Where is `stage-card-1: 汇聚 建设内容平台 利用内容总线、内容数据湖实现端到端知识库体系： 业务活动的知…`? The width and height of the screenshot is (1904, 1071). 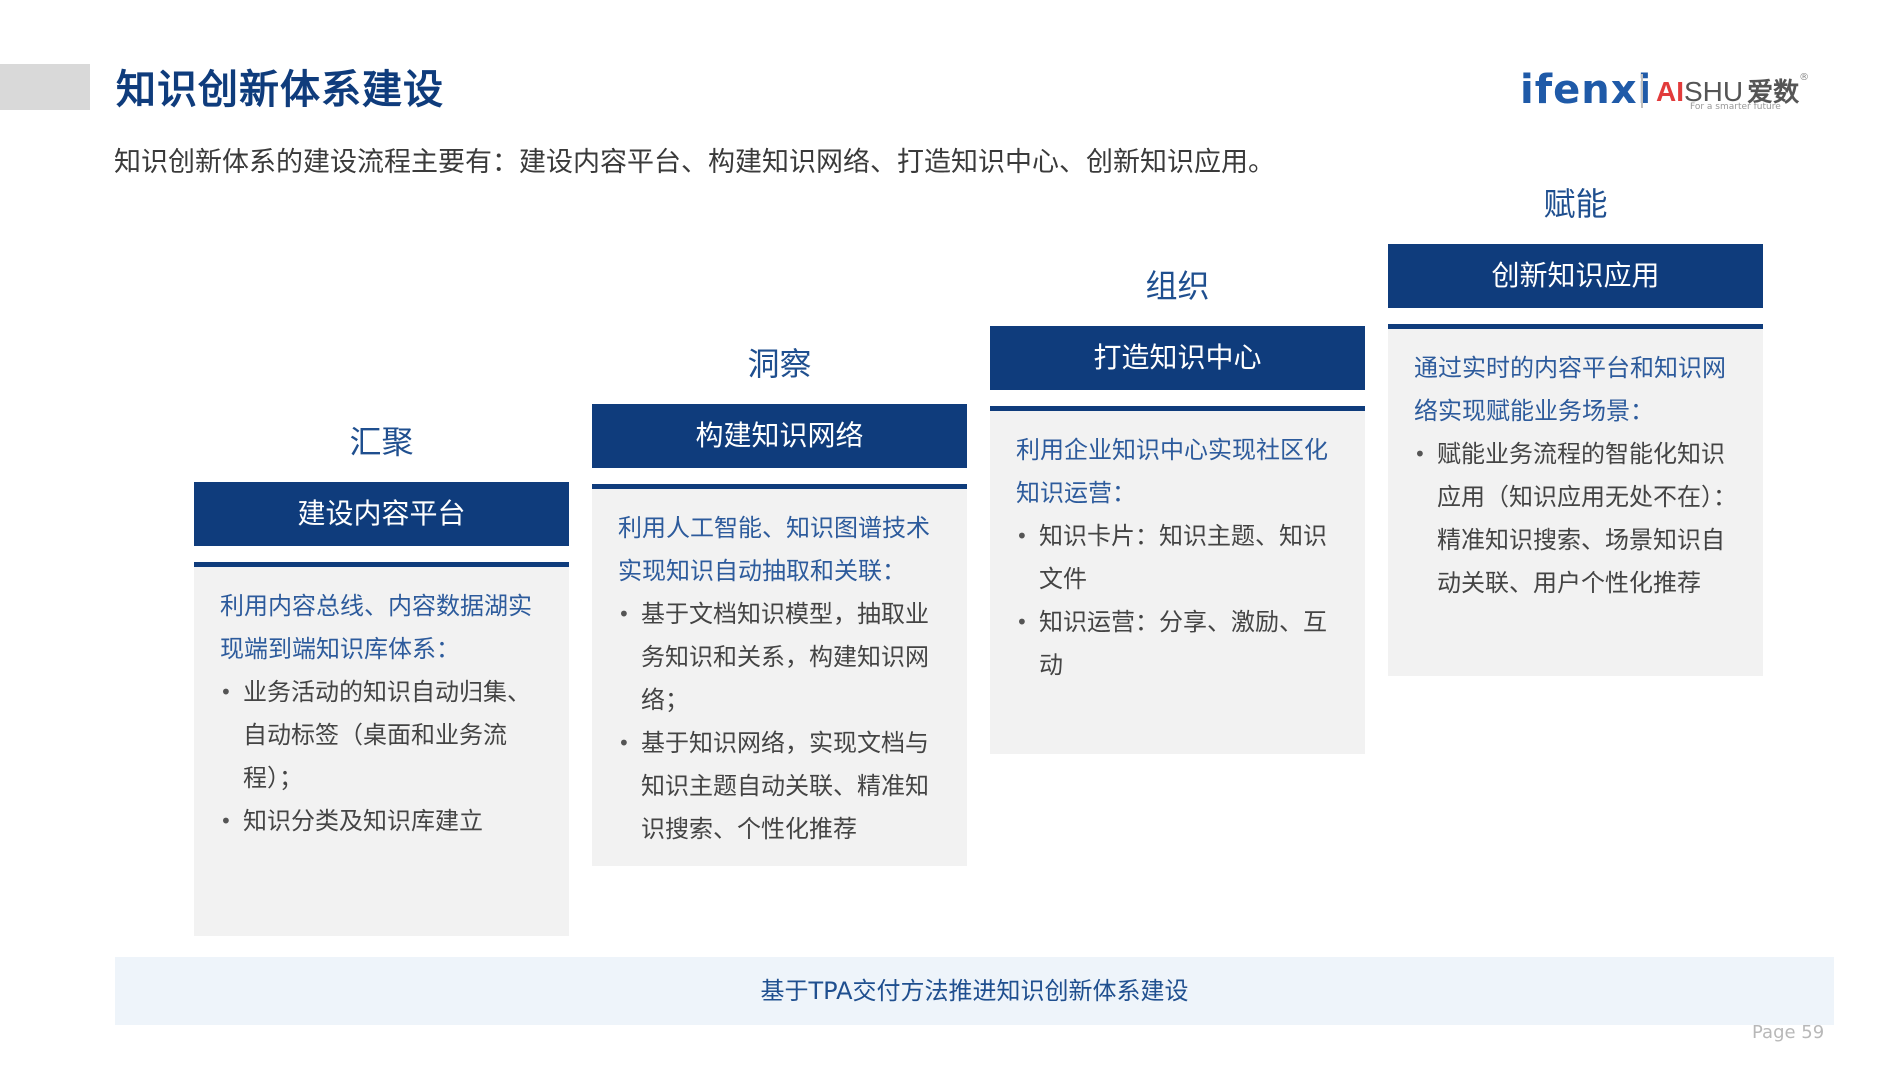
stage-card-1: 汇聚 建设内容平台 利用内容总线、内容数据湖实现端到端知识库体系： 业务活动的知… is located at coordinates (381, 676).